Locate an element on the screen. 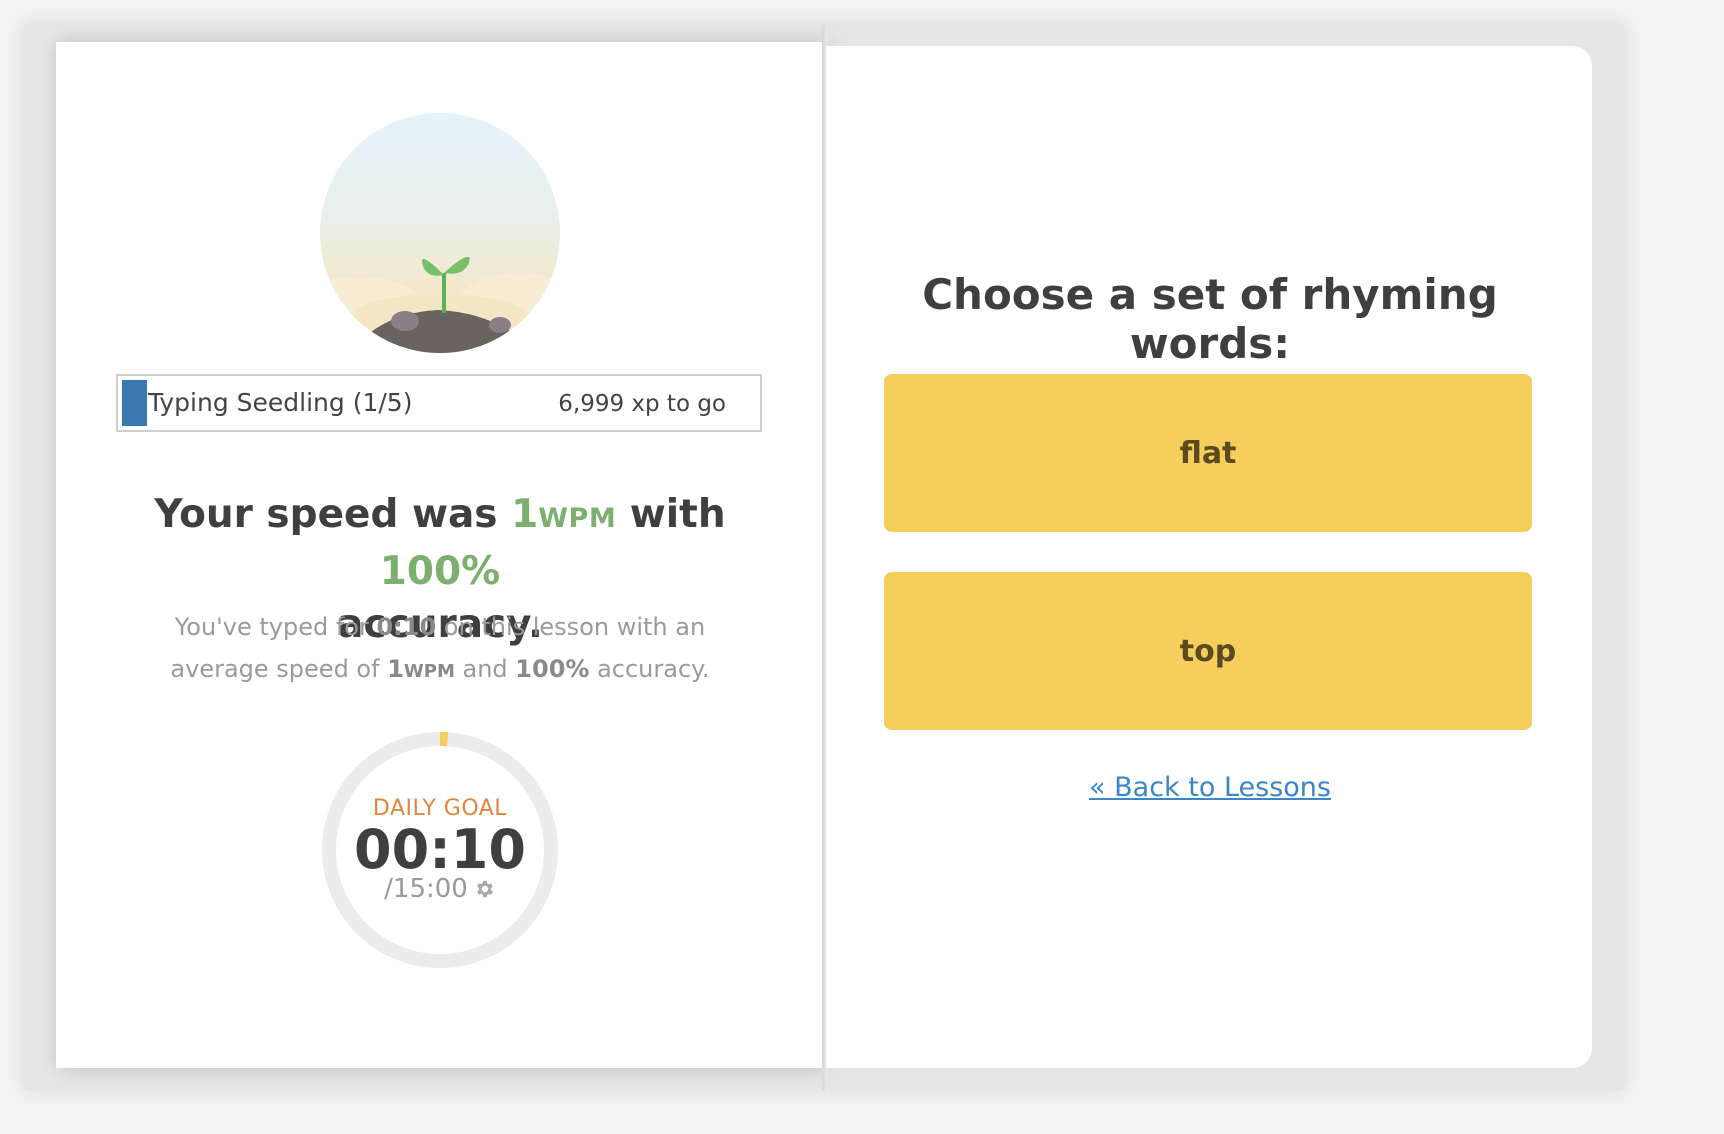 The image size is (1724, 1134). summary-text: accuracy. is located at coordinates (649, 669).